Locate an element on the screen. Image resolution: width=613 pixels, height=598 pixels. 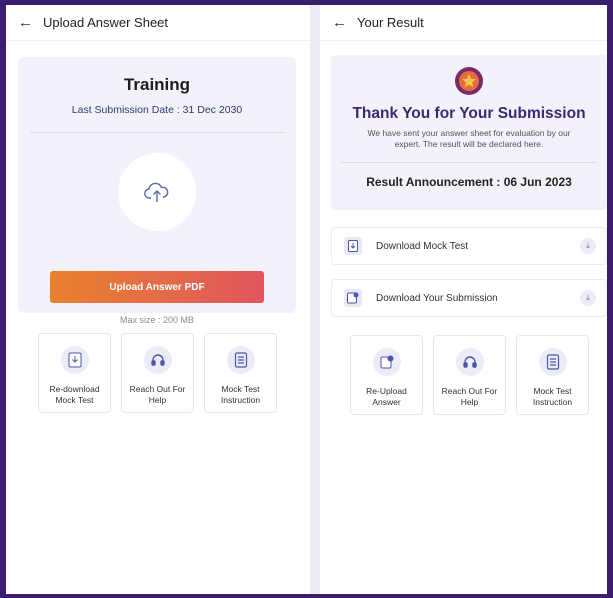
header: ← Upload Answer Sheet is located at coordinates (158, 23).